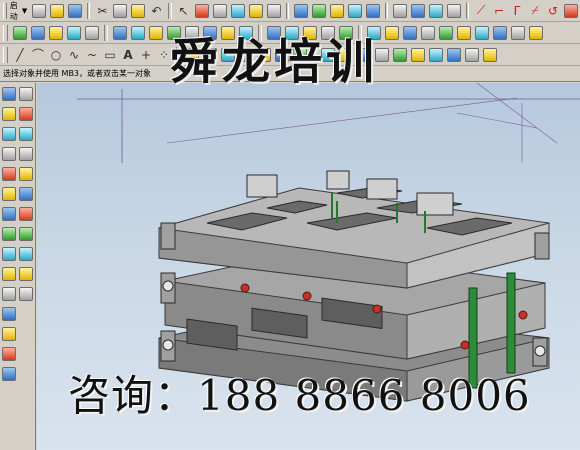 Image resolution: width=580 pixels, height=450 pixels. I want to click on delete-face-icon, so click(9, 294).